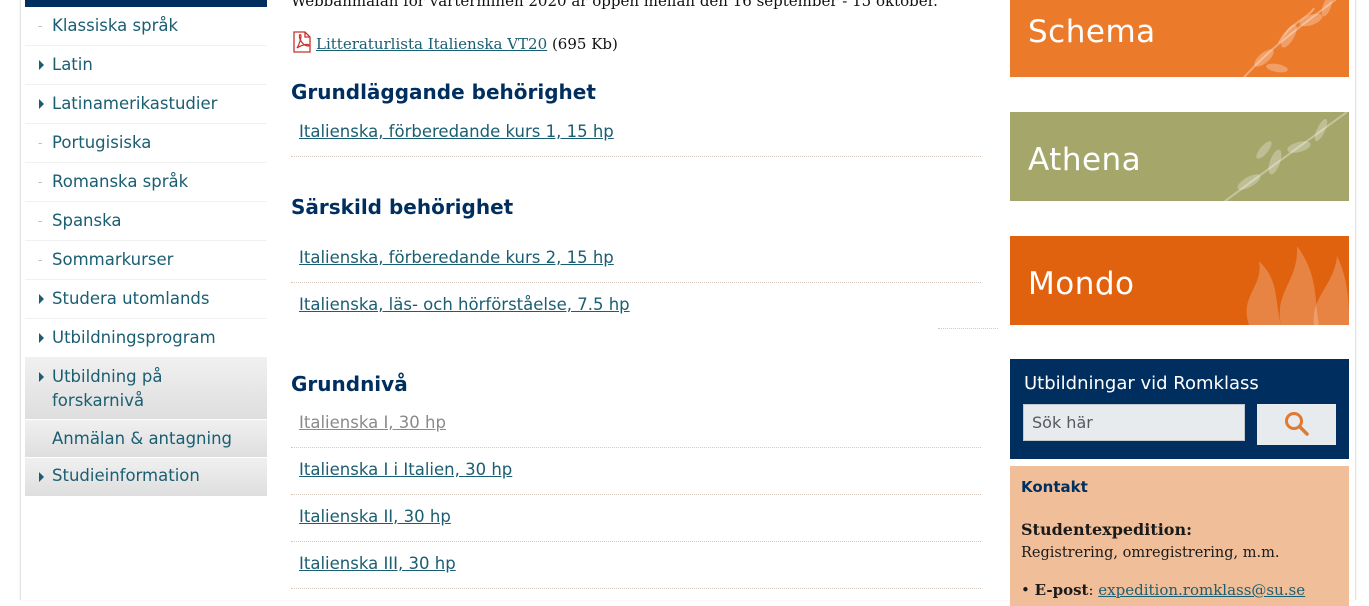 The width and height of the screenshot is (1369, 606). I want to click on nav-item-studera-utomlands: Studera utomlands, so click(146, 299).